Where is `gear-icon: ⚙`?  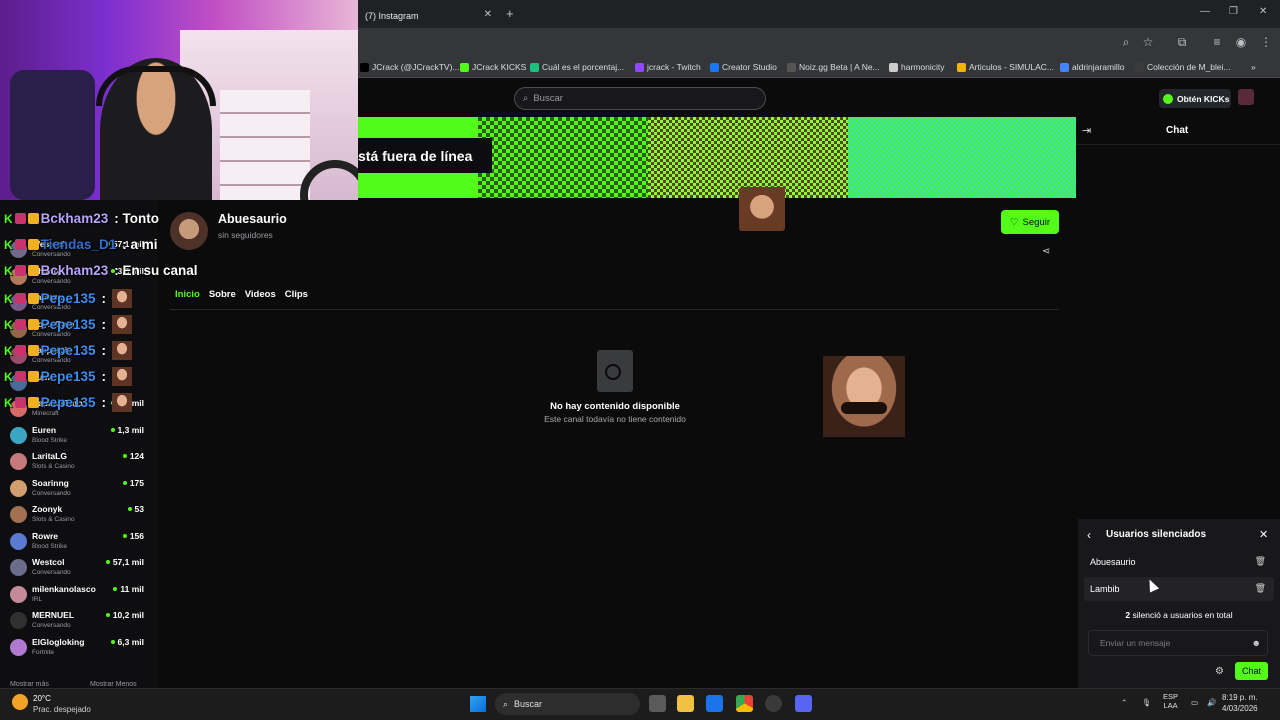
gear-icon: ⚙ is located at coordinates (1219, 671).